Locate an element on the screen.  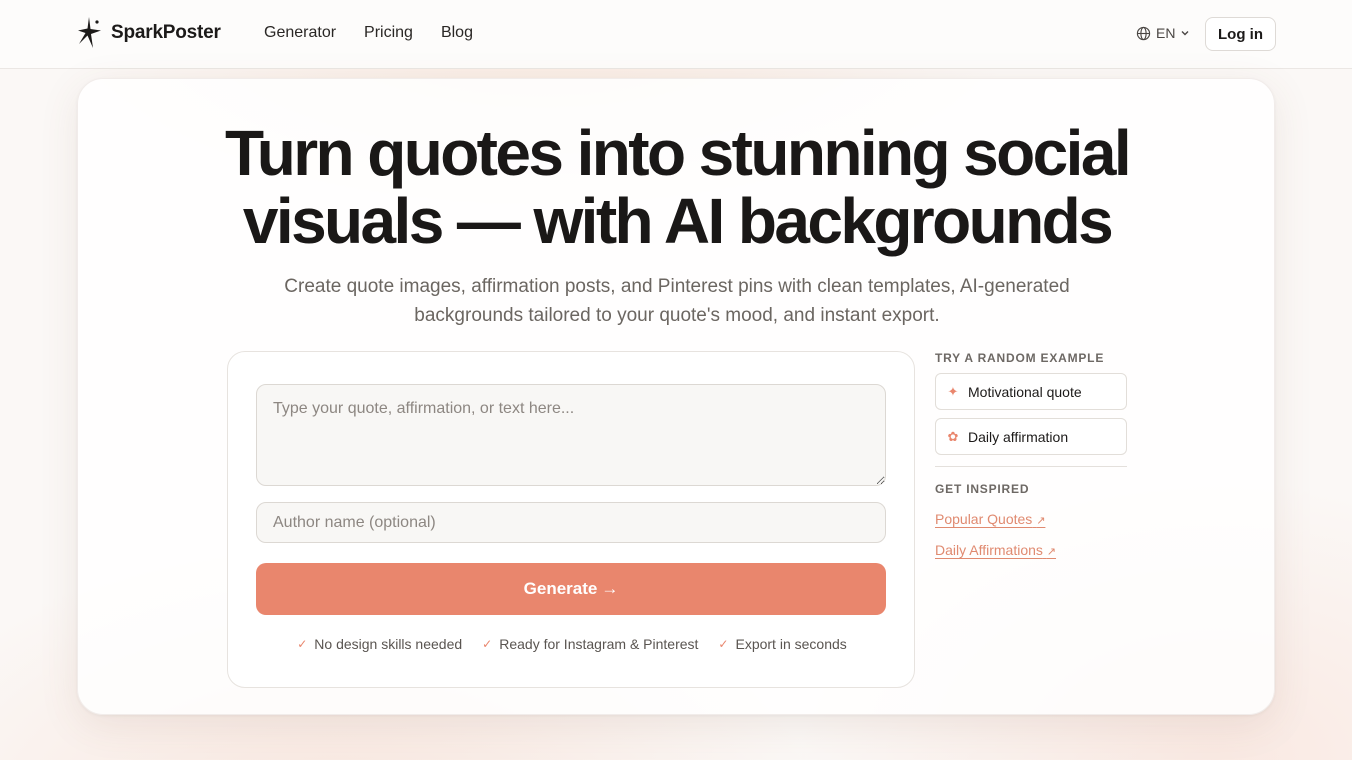
chevron-down-icon is located at coordinates (1185, 33).